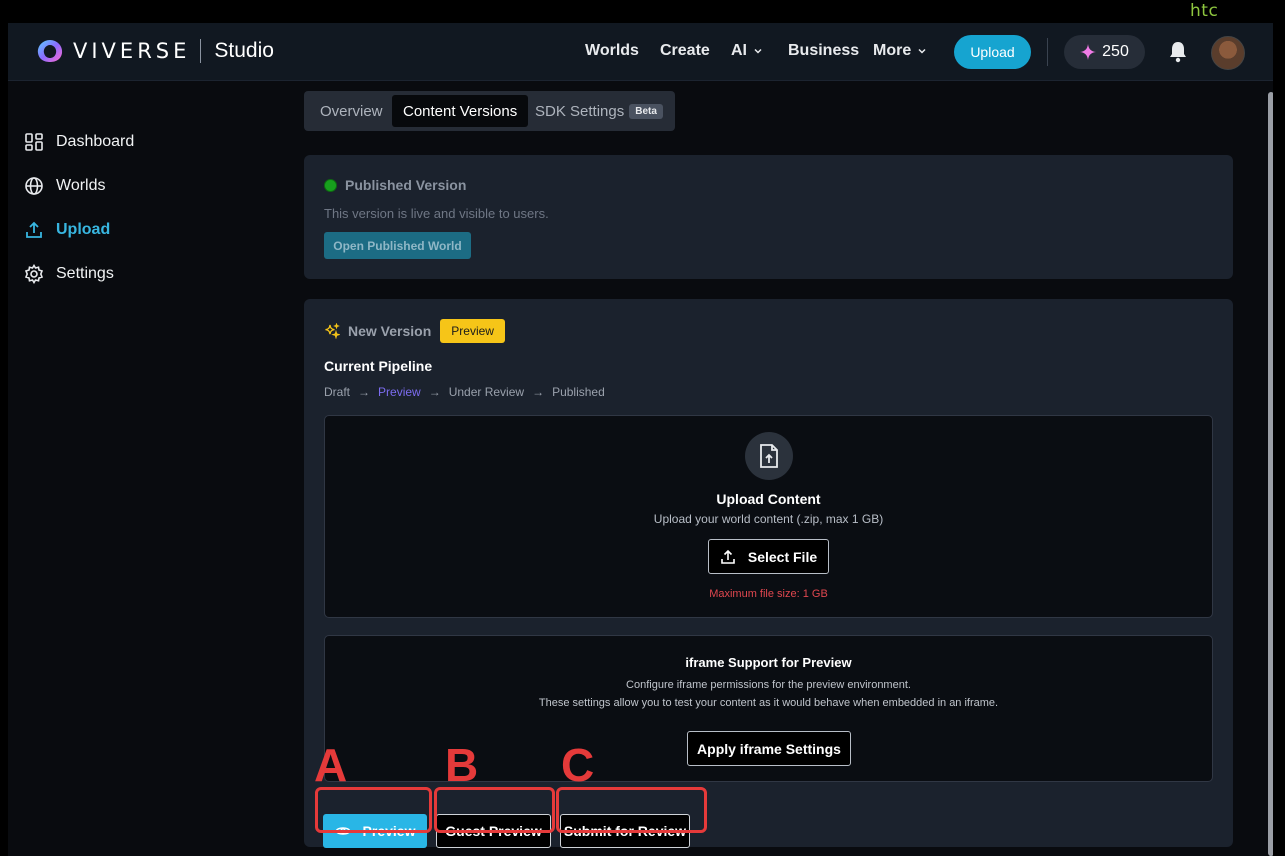 The width and height of the screenshot is (1285, 856). What do you see at coordinates (330, 185) in the screenshot?
I see `status-dot-icon` at bounding box center [330, 185].